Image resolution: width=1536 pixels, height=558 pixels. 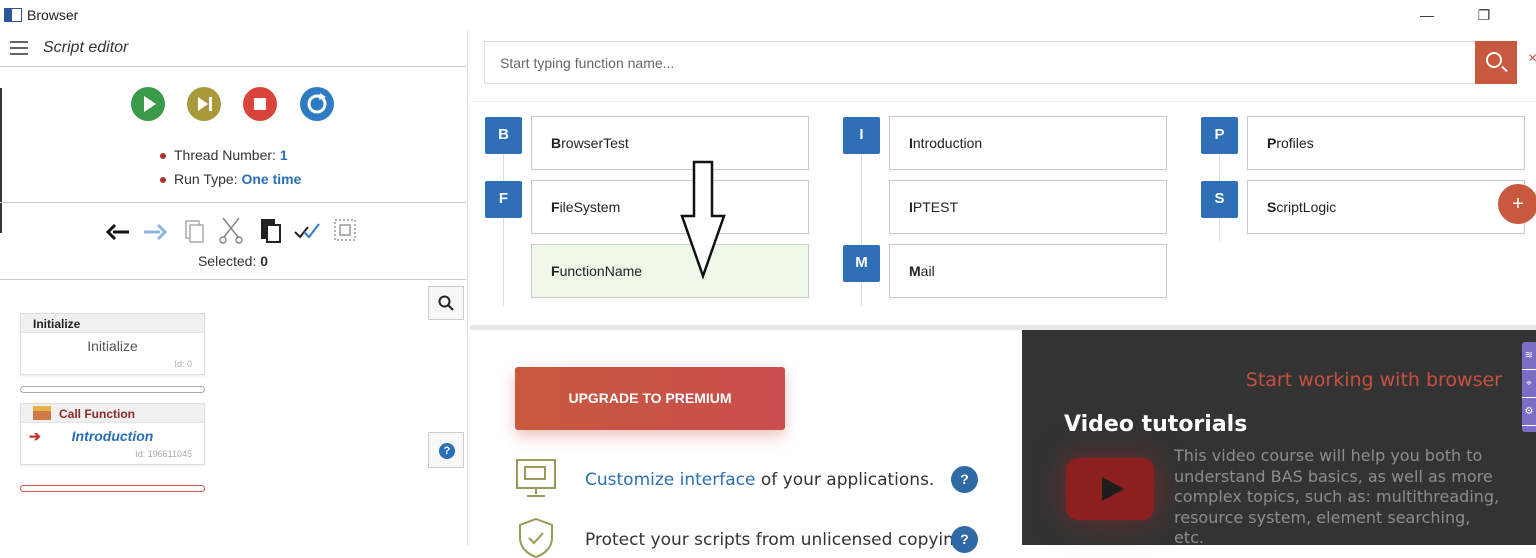 I want to click on group-letter-m: M, so click(x=861, y=263).